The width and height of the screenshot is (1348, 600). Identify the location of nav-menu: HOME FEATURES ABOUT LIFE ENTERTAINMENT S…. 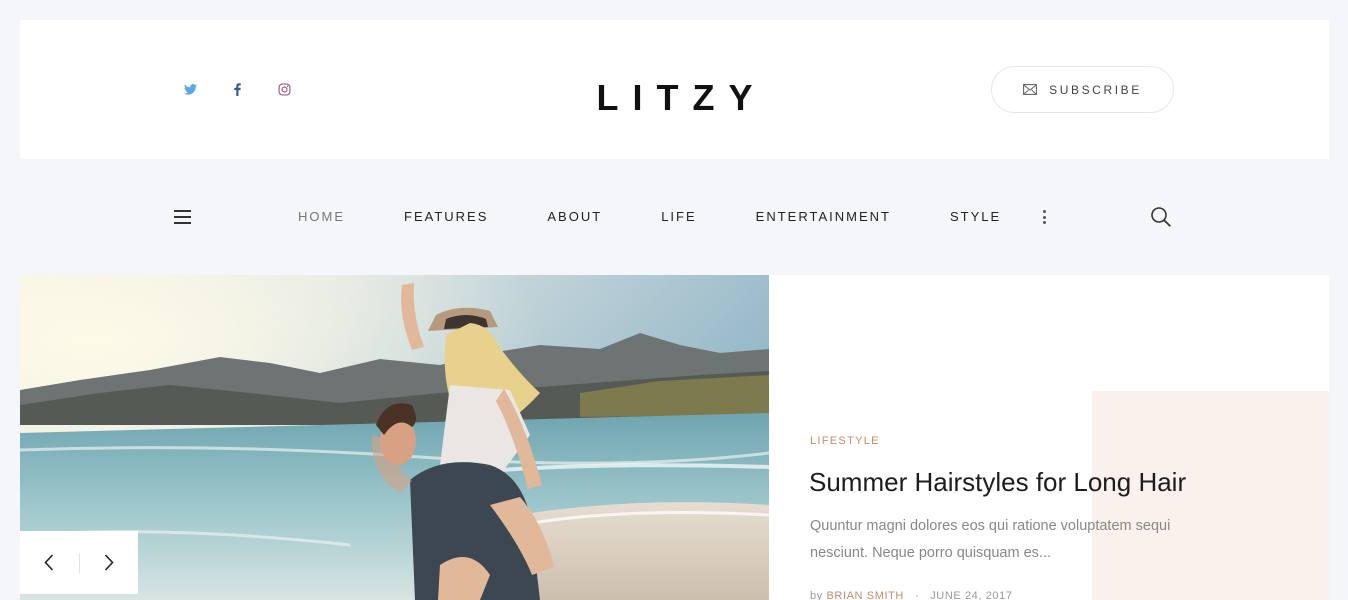
(649, 216).